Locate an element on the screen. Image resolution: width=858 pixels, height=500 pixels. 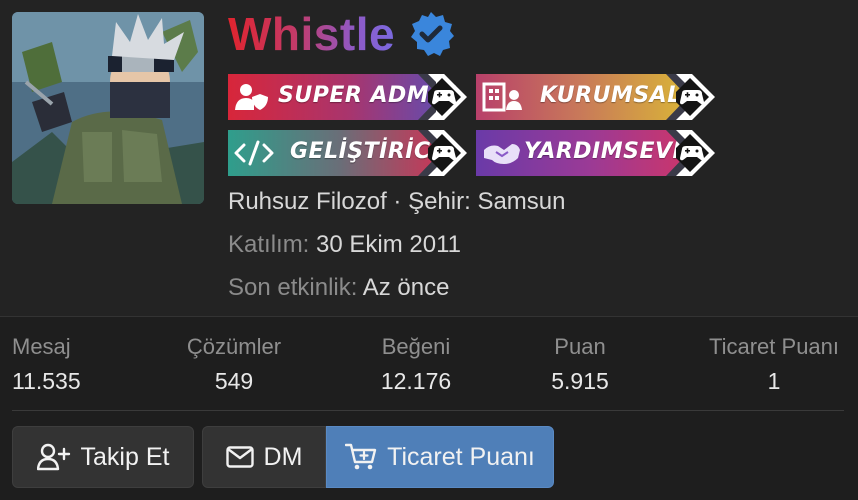
trade-points-button: Ticaret Puanı is located at coordinates (440, 457).